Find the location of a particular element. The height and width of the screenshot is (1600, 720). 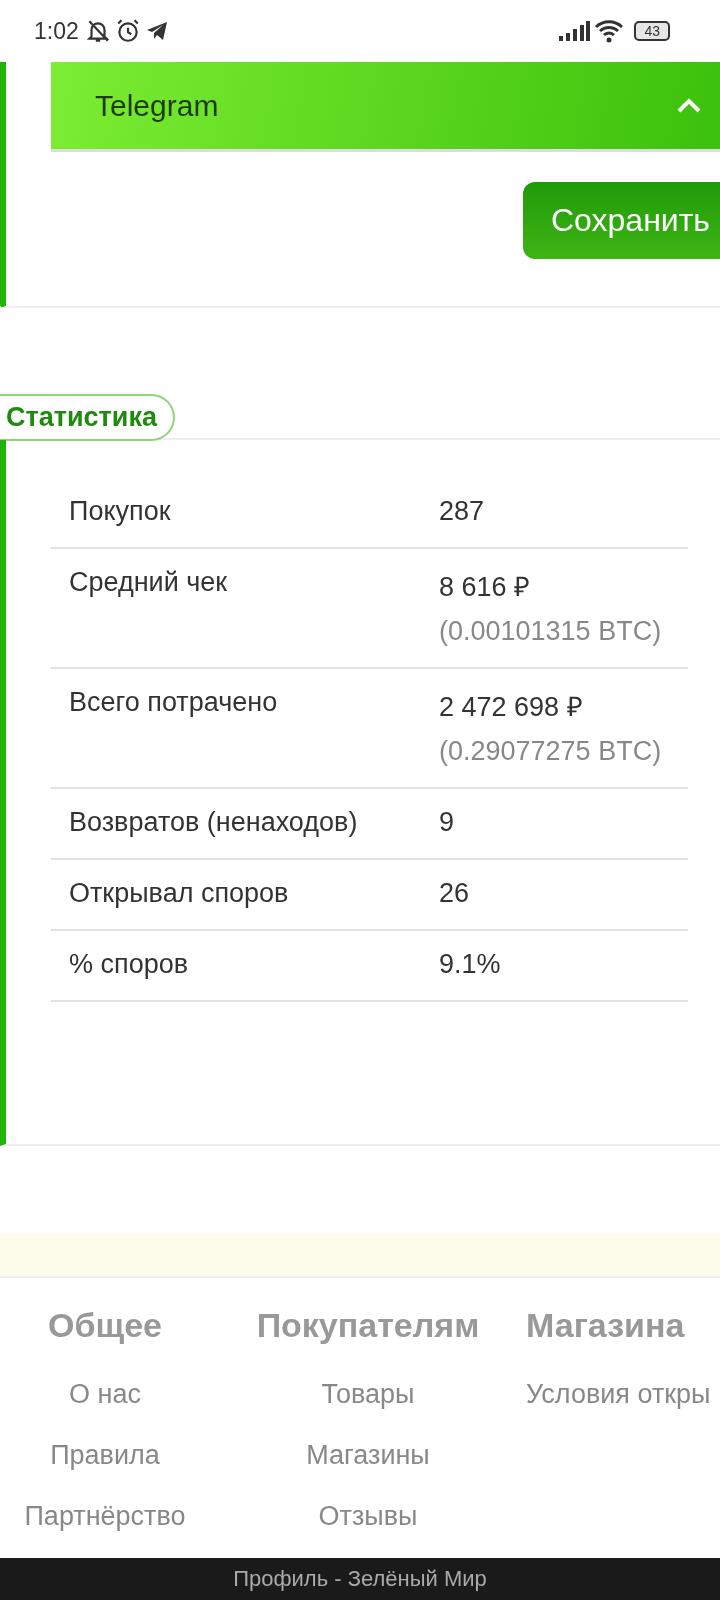

stat-value: 8 616 ₽ is located at coordinates (485, 587).